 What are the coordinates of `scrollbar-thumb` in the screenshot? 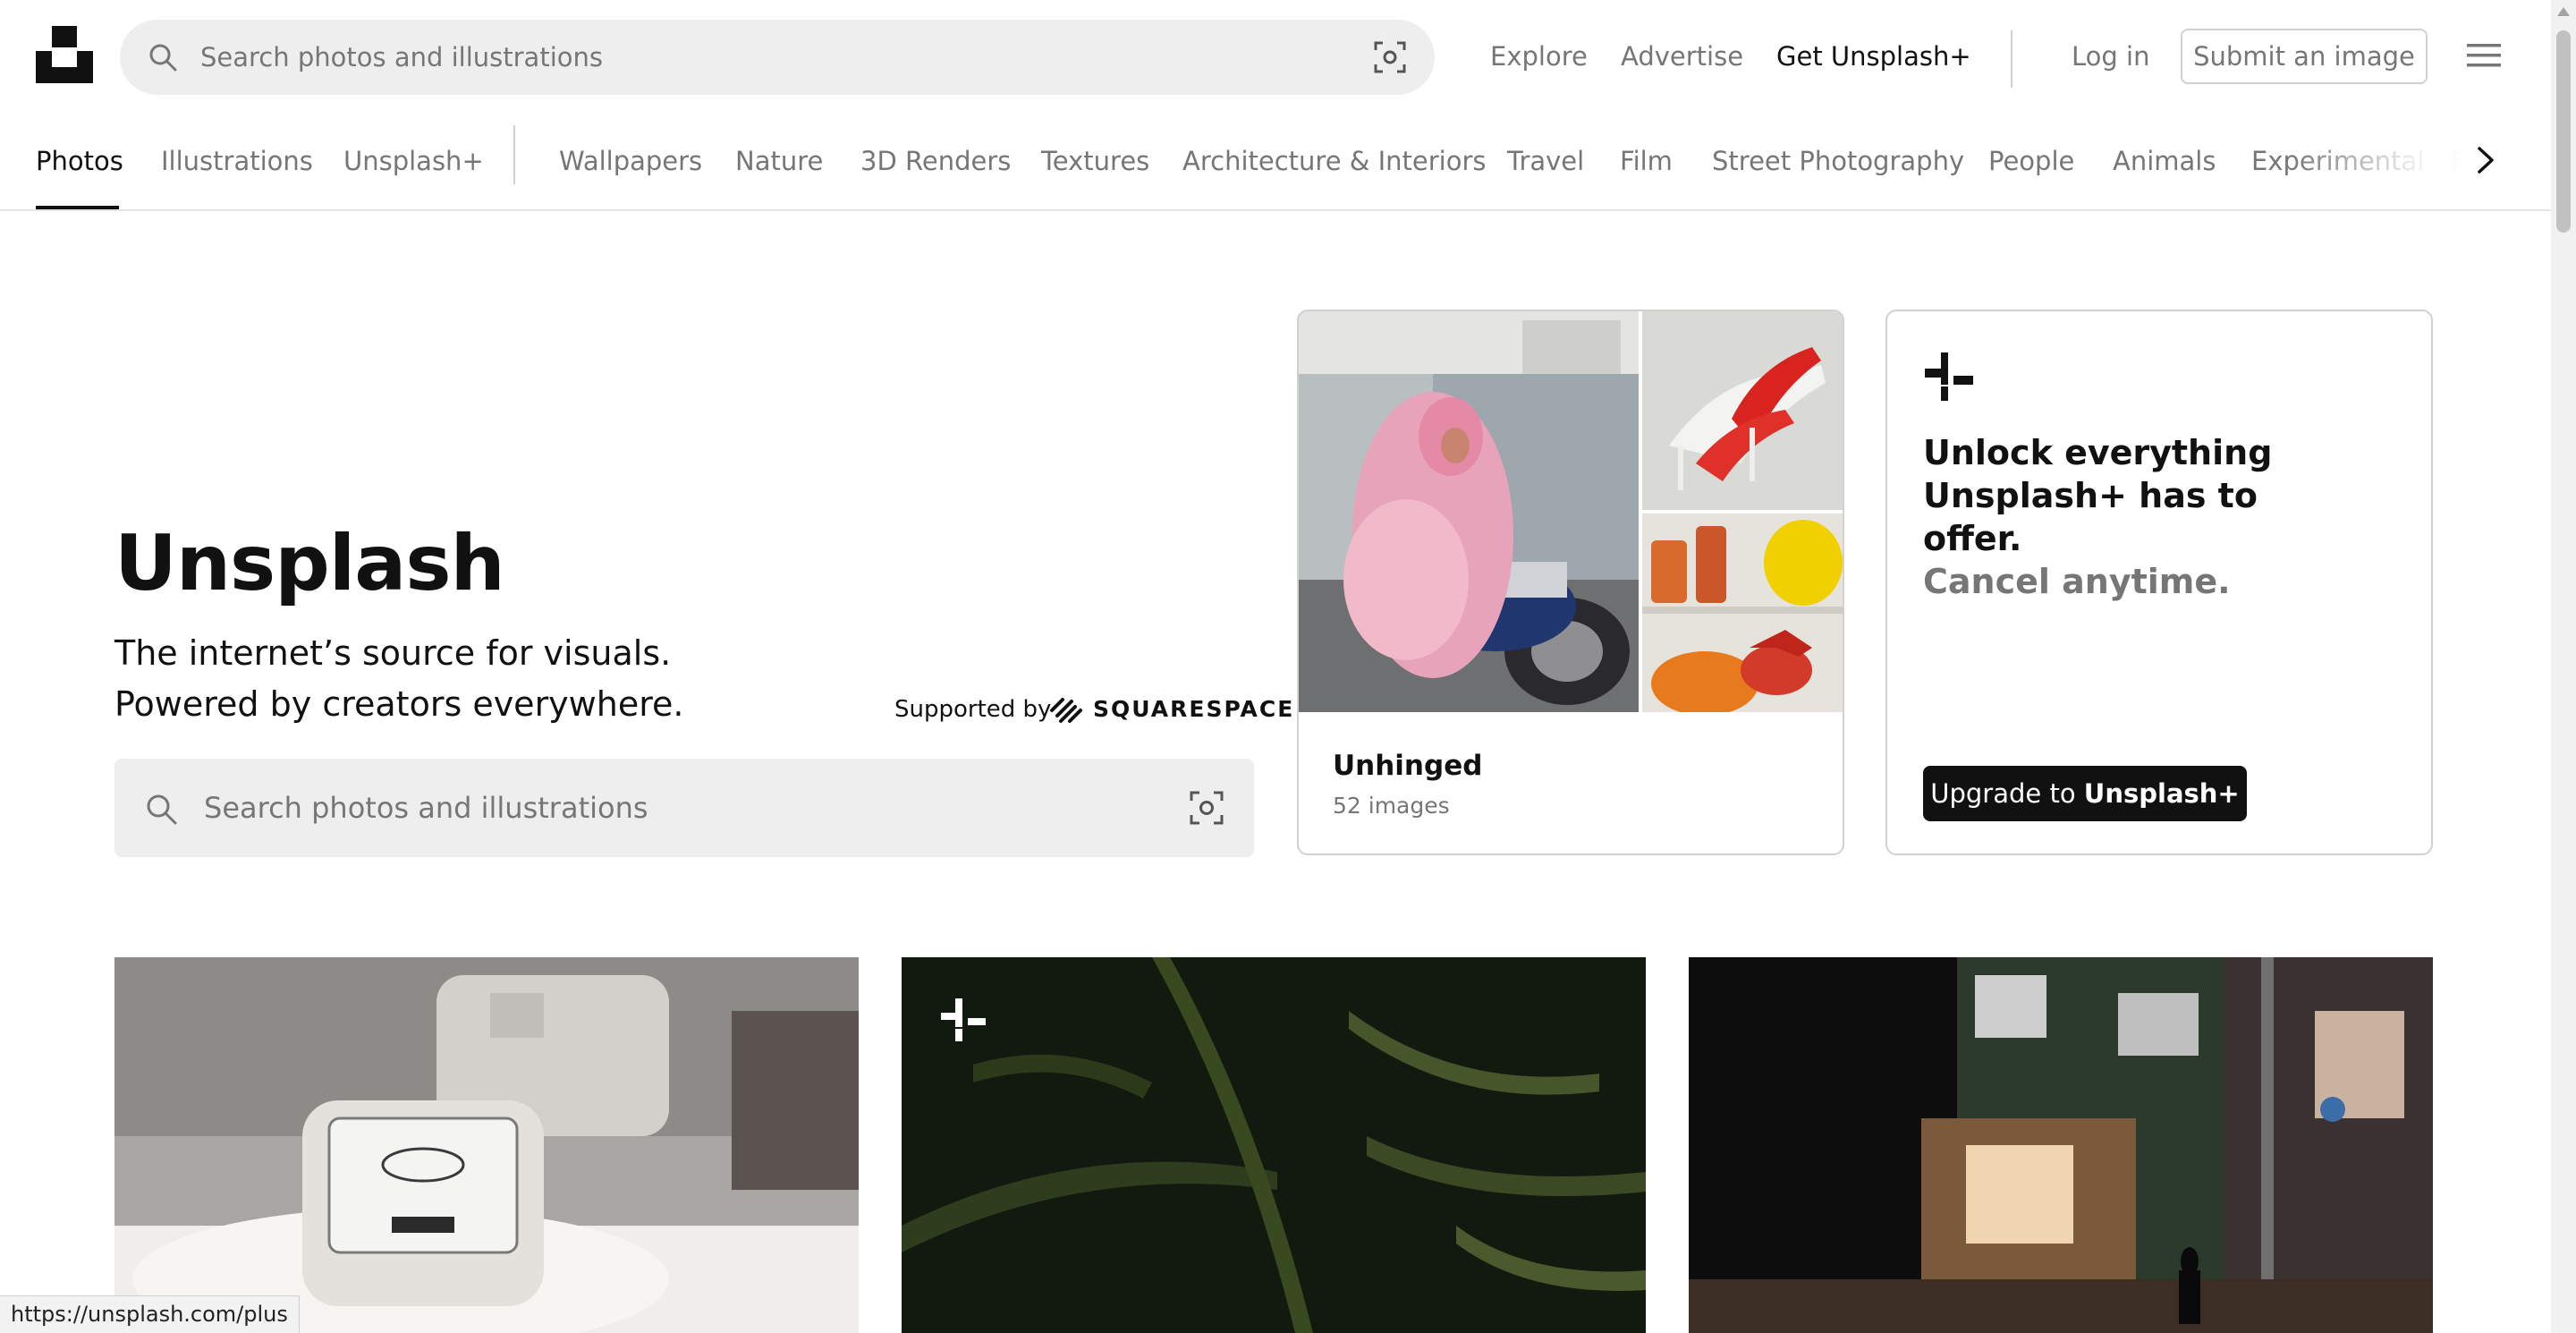 It's located at (2563, 131).